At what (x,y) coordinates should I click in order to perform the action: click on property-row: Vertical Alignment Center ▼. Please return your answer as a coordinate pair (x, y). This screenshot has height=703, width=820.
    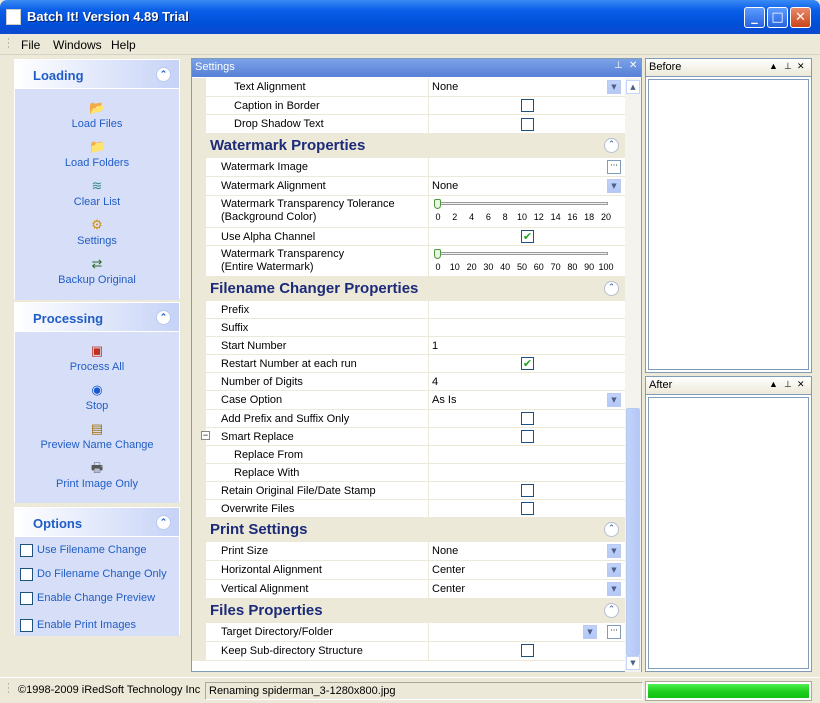
    Looking at the image, I should click on (408, 589).